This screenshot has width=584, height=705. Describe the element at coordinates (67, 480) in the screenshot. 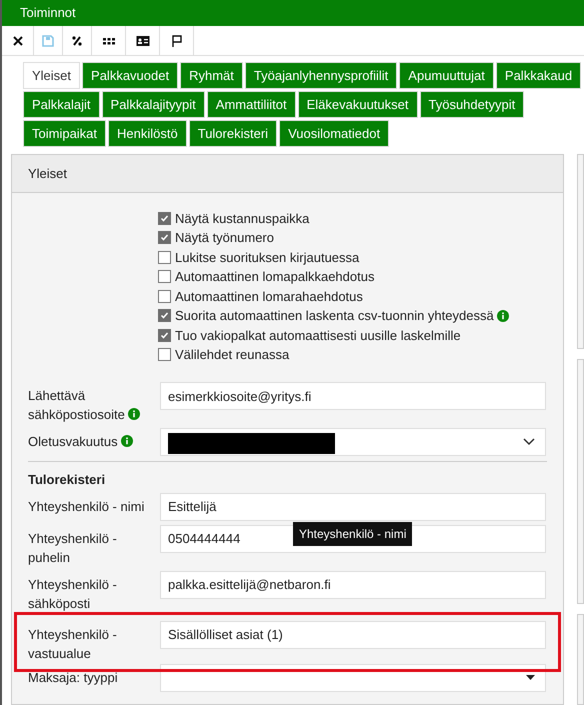

I see `section-heading: Tulorekisteri` at that location.